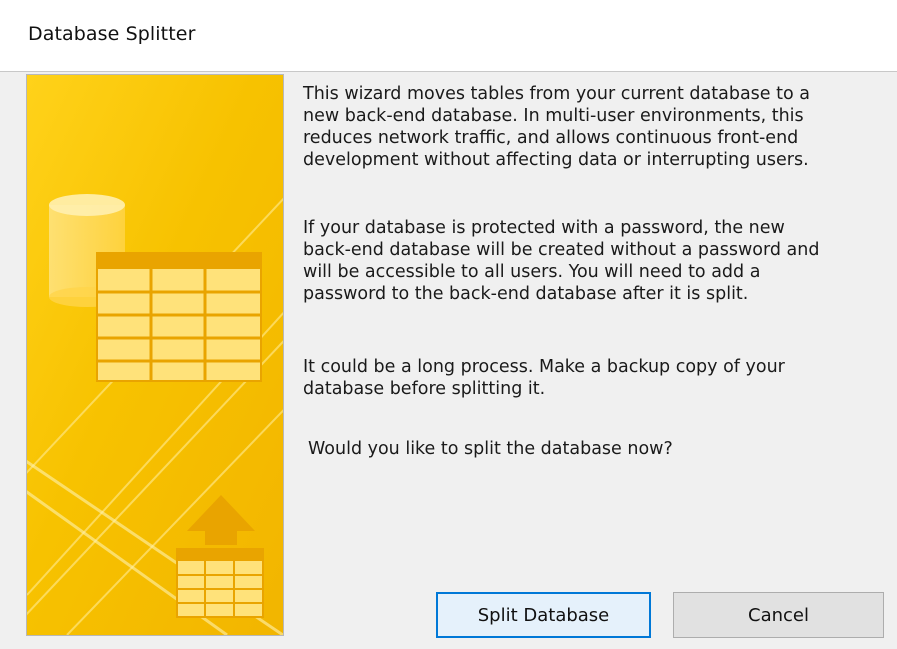 The height and width of the screenshot is (649, 897). What do you see at coordinates (112, 34) in the screenshot?
I see `dialog-title: Database Splitter` at bounding box center [112, 34].